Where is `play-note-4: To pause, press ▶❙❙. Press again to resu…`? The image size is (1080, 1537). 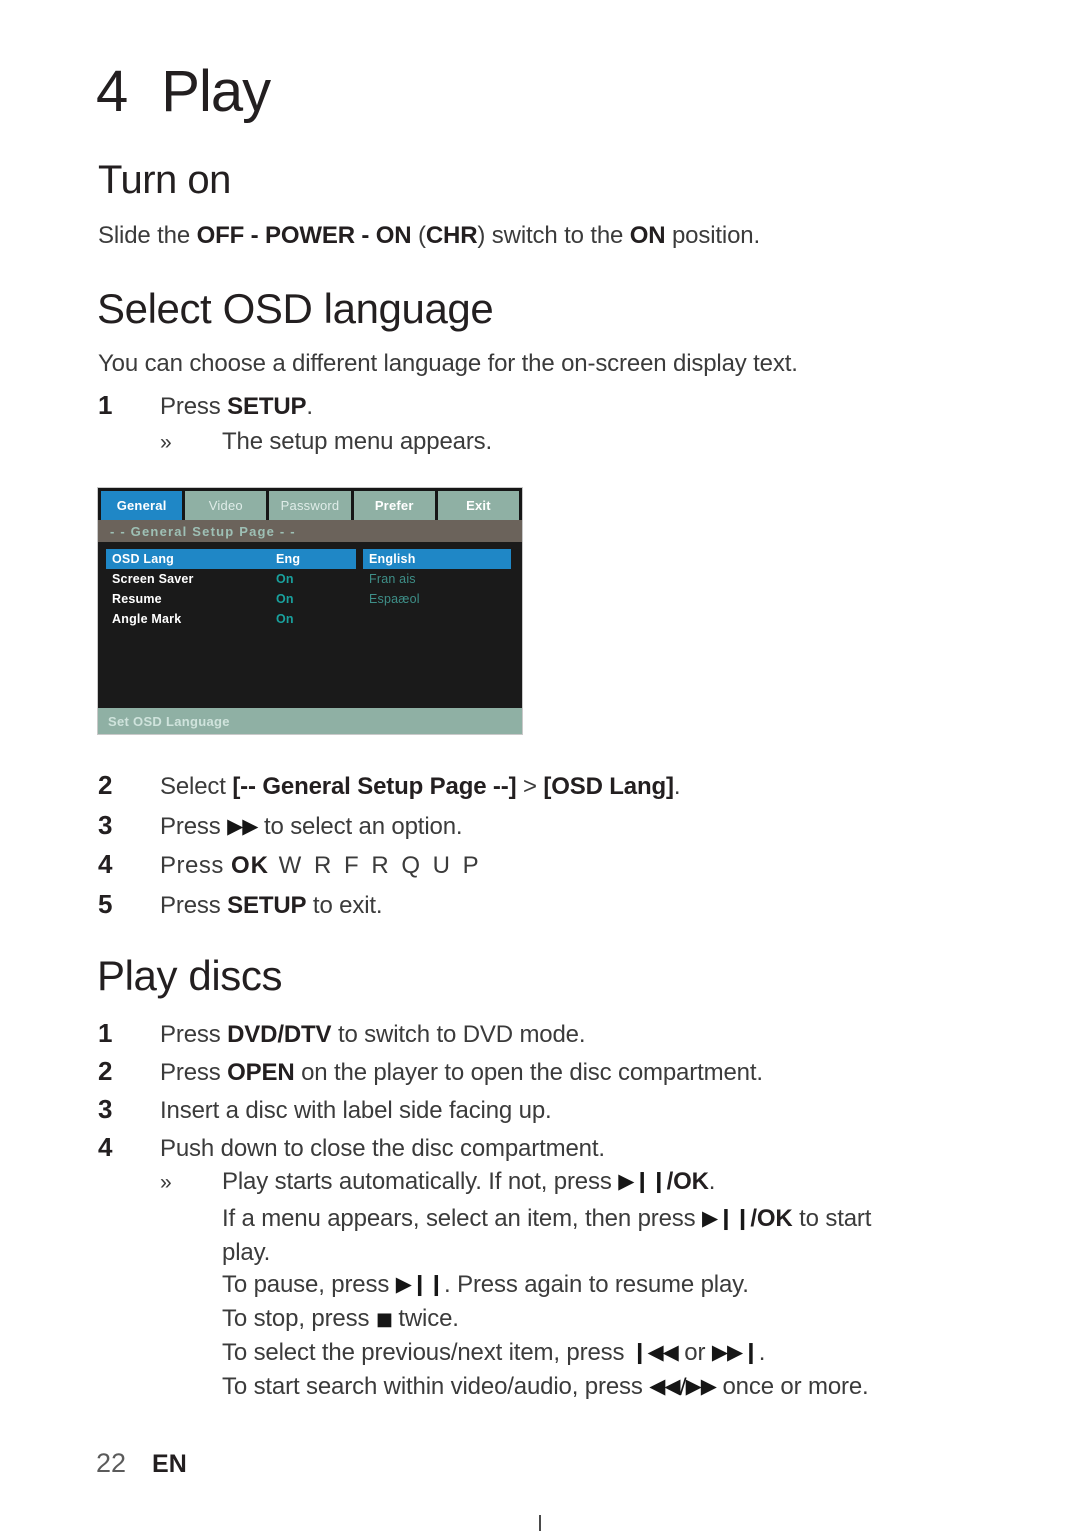
play-note-4: To pause, press ▶❙❙. Press again to resu… is located at coordinates (485, 1285).